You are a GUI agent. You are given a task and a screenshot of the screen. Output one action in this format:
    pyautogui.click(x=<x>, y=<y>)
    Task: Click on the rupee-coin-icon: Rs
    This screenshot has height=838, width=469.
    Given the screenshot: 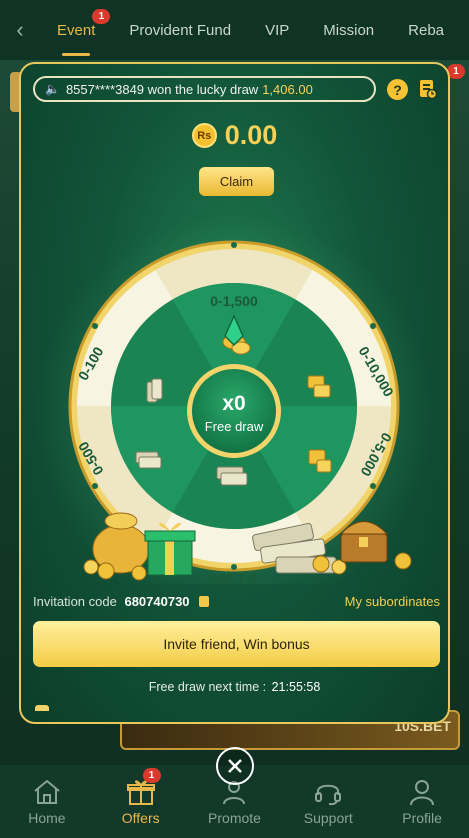 What is the action you would take?
    pyautogui.click(x=204, y=135)
    